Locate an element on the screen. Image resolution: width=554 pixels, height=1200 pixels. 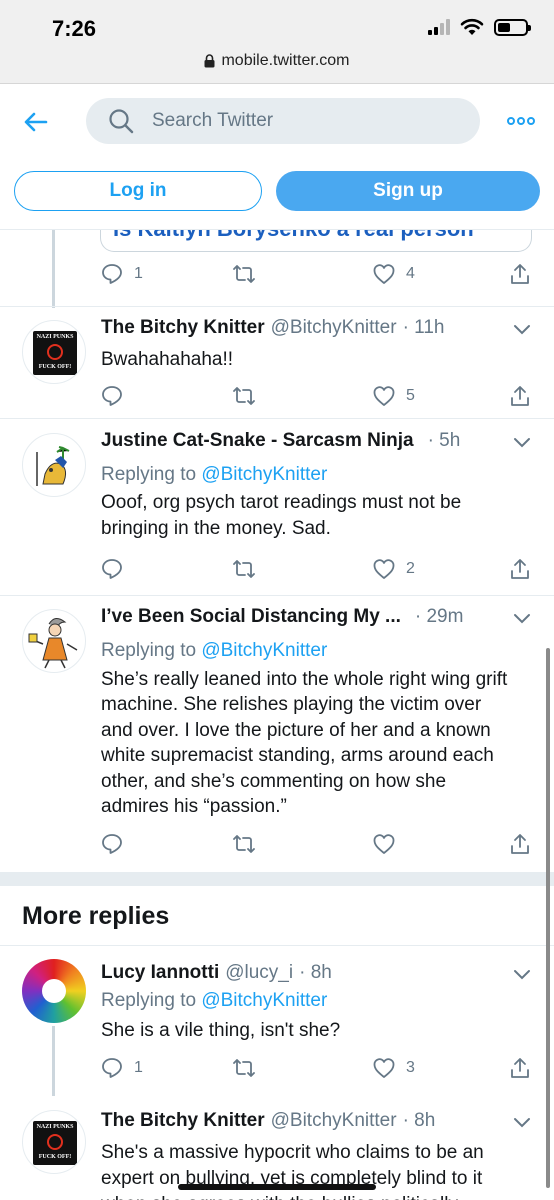
like-count: 3 is located at coordinates (410, 1067).